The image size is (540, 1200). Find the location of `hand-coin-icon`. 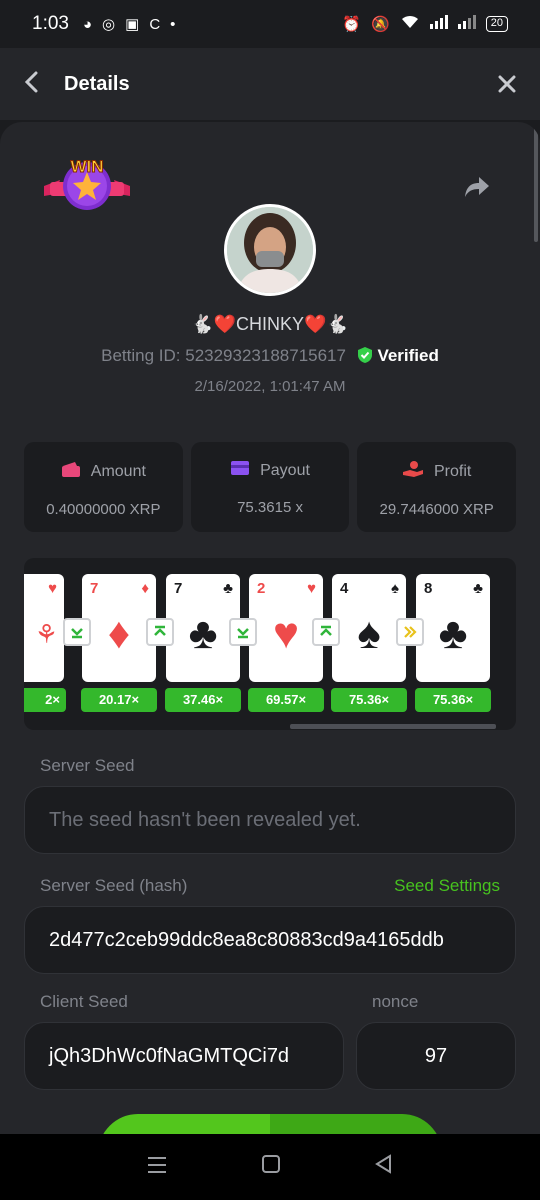

hand-coin-icon is located at coordinates (413, 471).